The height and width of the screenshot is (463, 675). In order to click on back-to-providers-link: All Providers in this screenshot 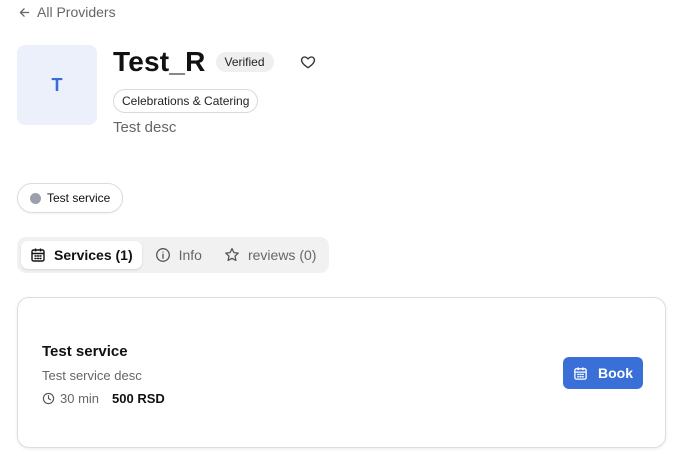, I will do `click(67, 12)`.